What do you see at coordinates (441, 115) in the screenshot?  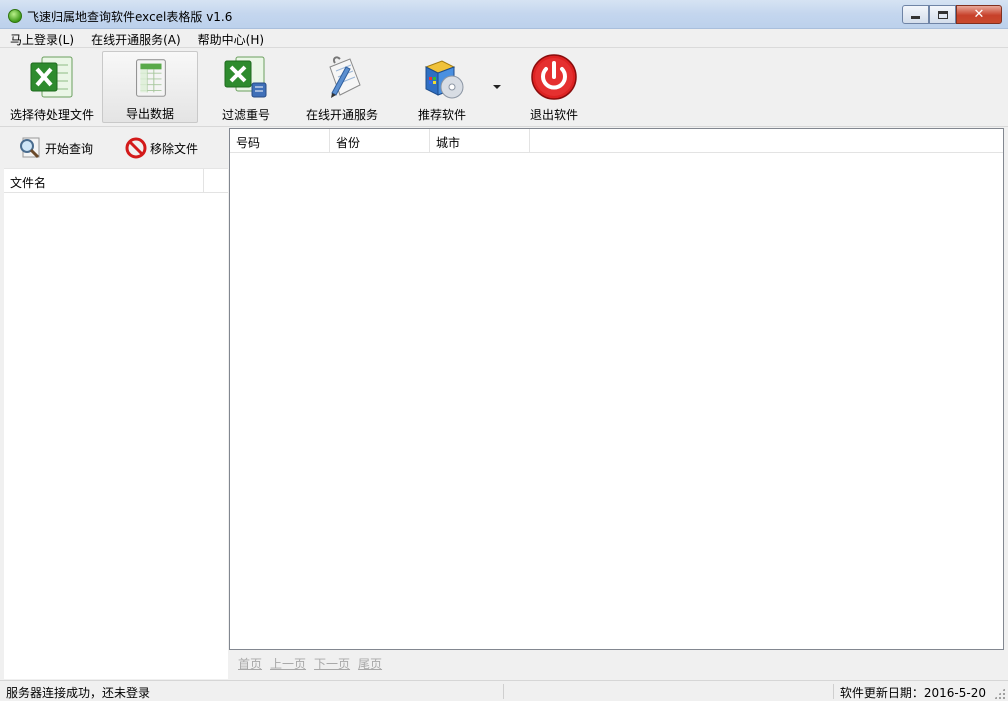 I see `recommended-software-label: 推荐软件` at bounding box center [441, 115].